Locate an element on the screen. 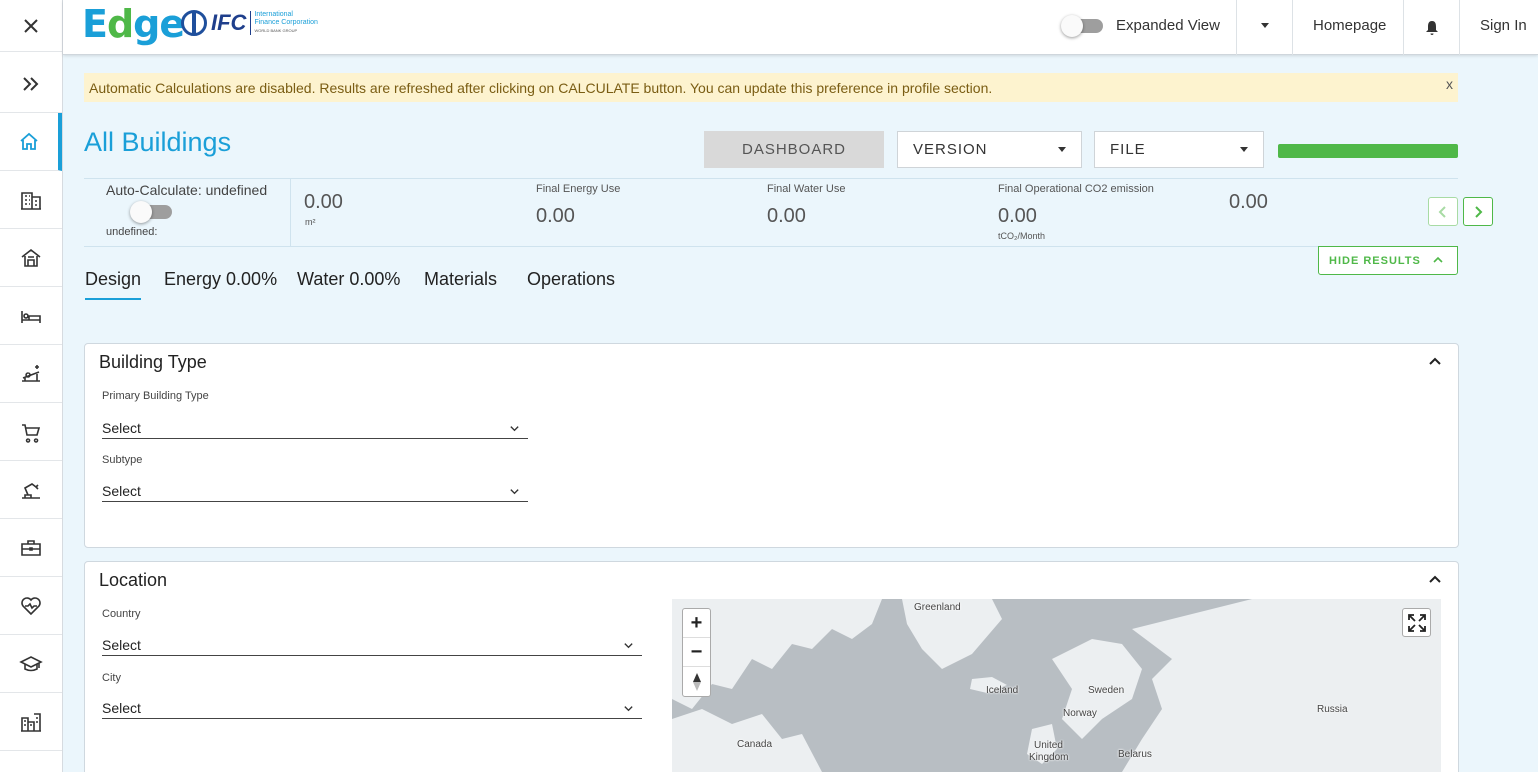  nav-home is located at coordinates (31, 142).